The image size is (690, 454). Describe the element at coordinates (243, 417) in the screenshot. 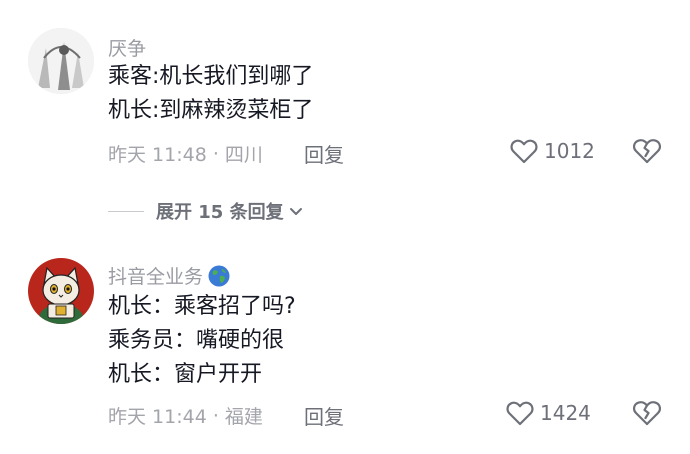

I see `comment-location: 福建` at that location.